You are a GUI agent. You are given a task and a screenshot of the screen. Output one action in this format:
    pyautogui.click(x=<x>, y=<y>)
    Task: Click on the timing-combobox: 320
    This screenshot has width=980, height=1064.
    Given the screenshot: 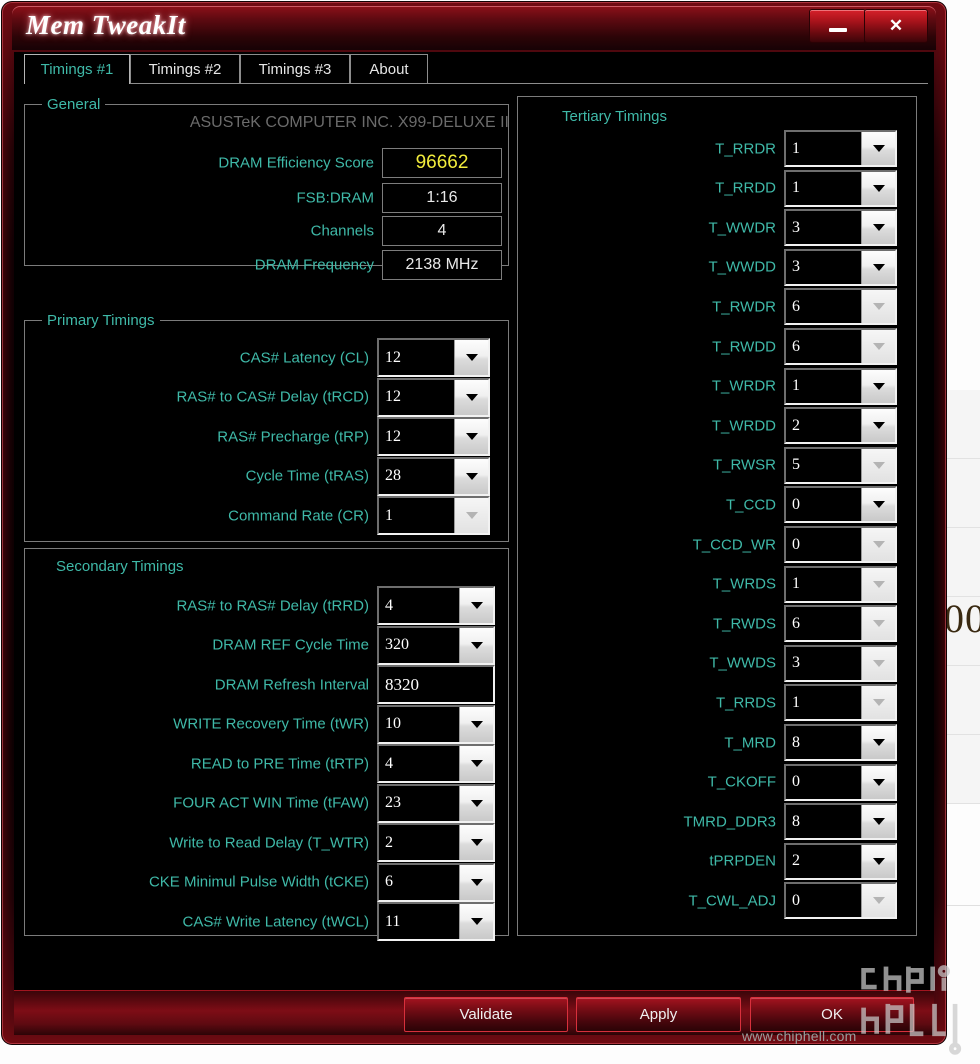 What is the action you would take?
    pyautogui.click(x=436, y=645)
    